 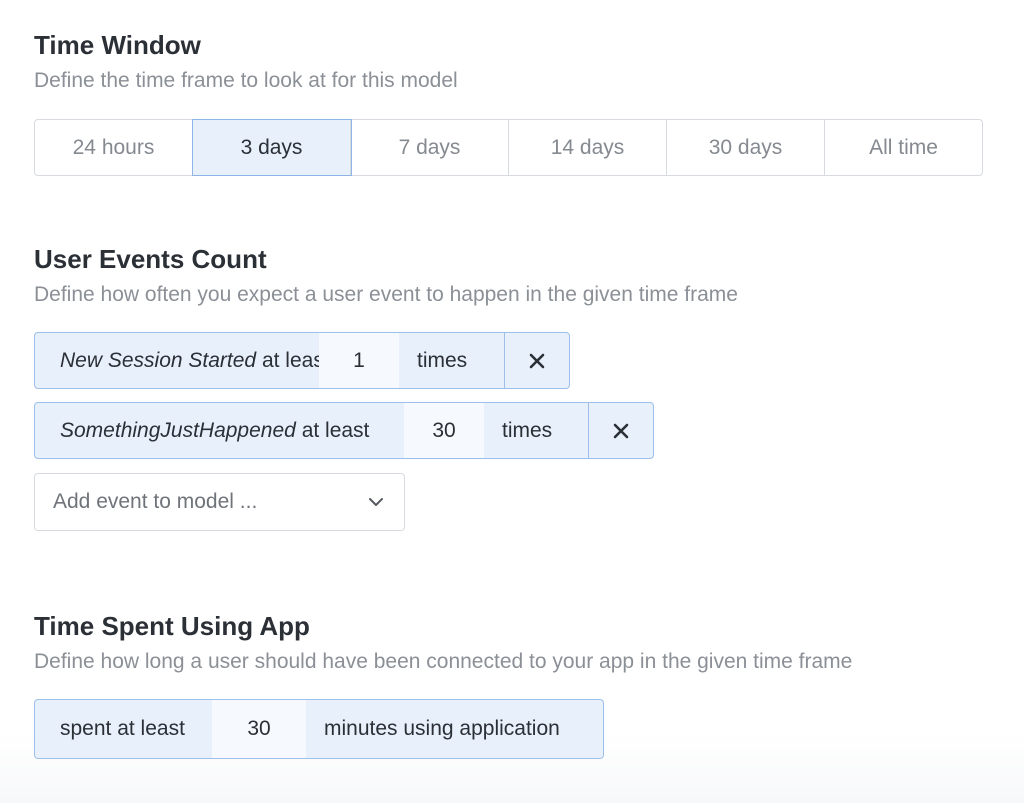 I want to click on time-spent-title: Time Spent Using App, so click(x=172, y=626).